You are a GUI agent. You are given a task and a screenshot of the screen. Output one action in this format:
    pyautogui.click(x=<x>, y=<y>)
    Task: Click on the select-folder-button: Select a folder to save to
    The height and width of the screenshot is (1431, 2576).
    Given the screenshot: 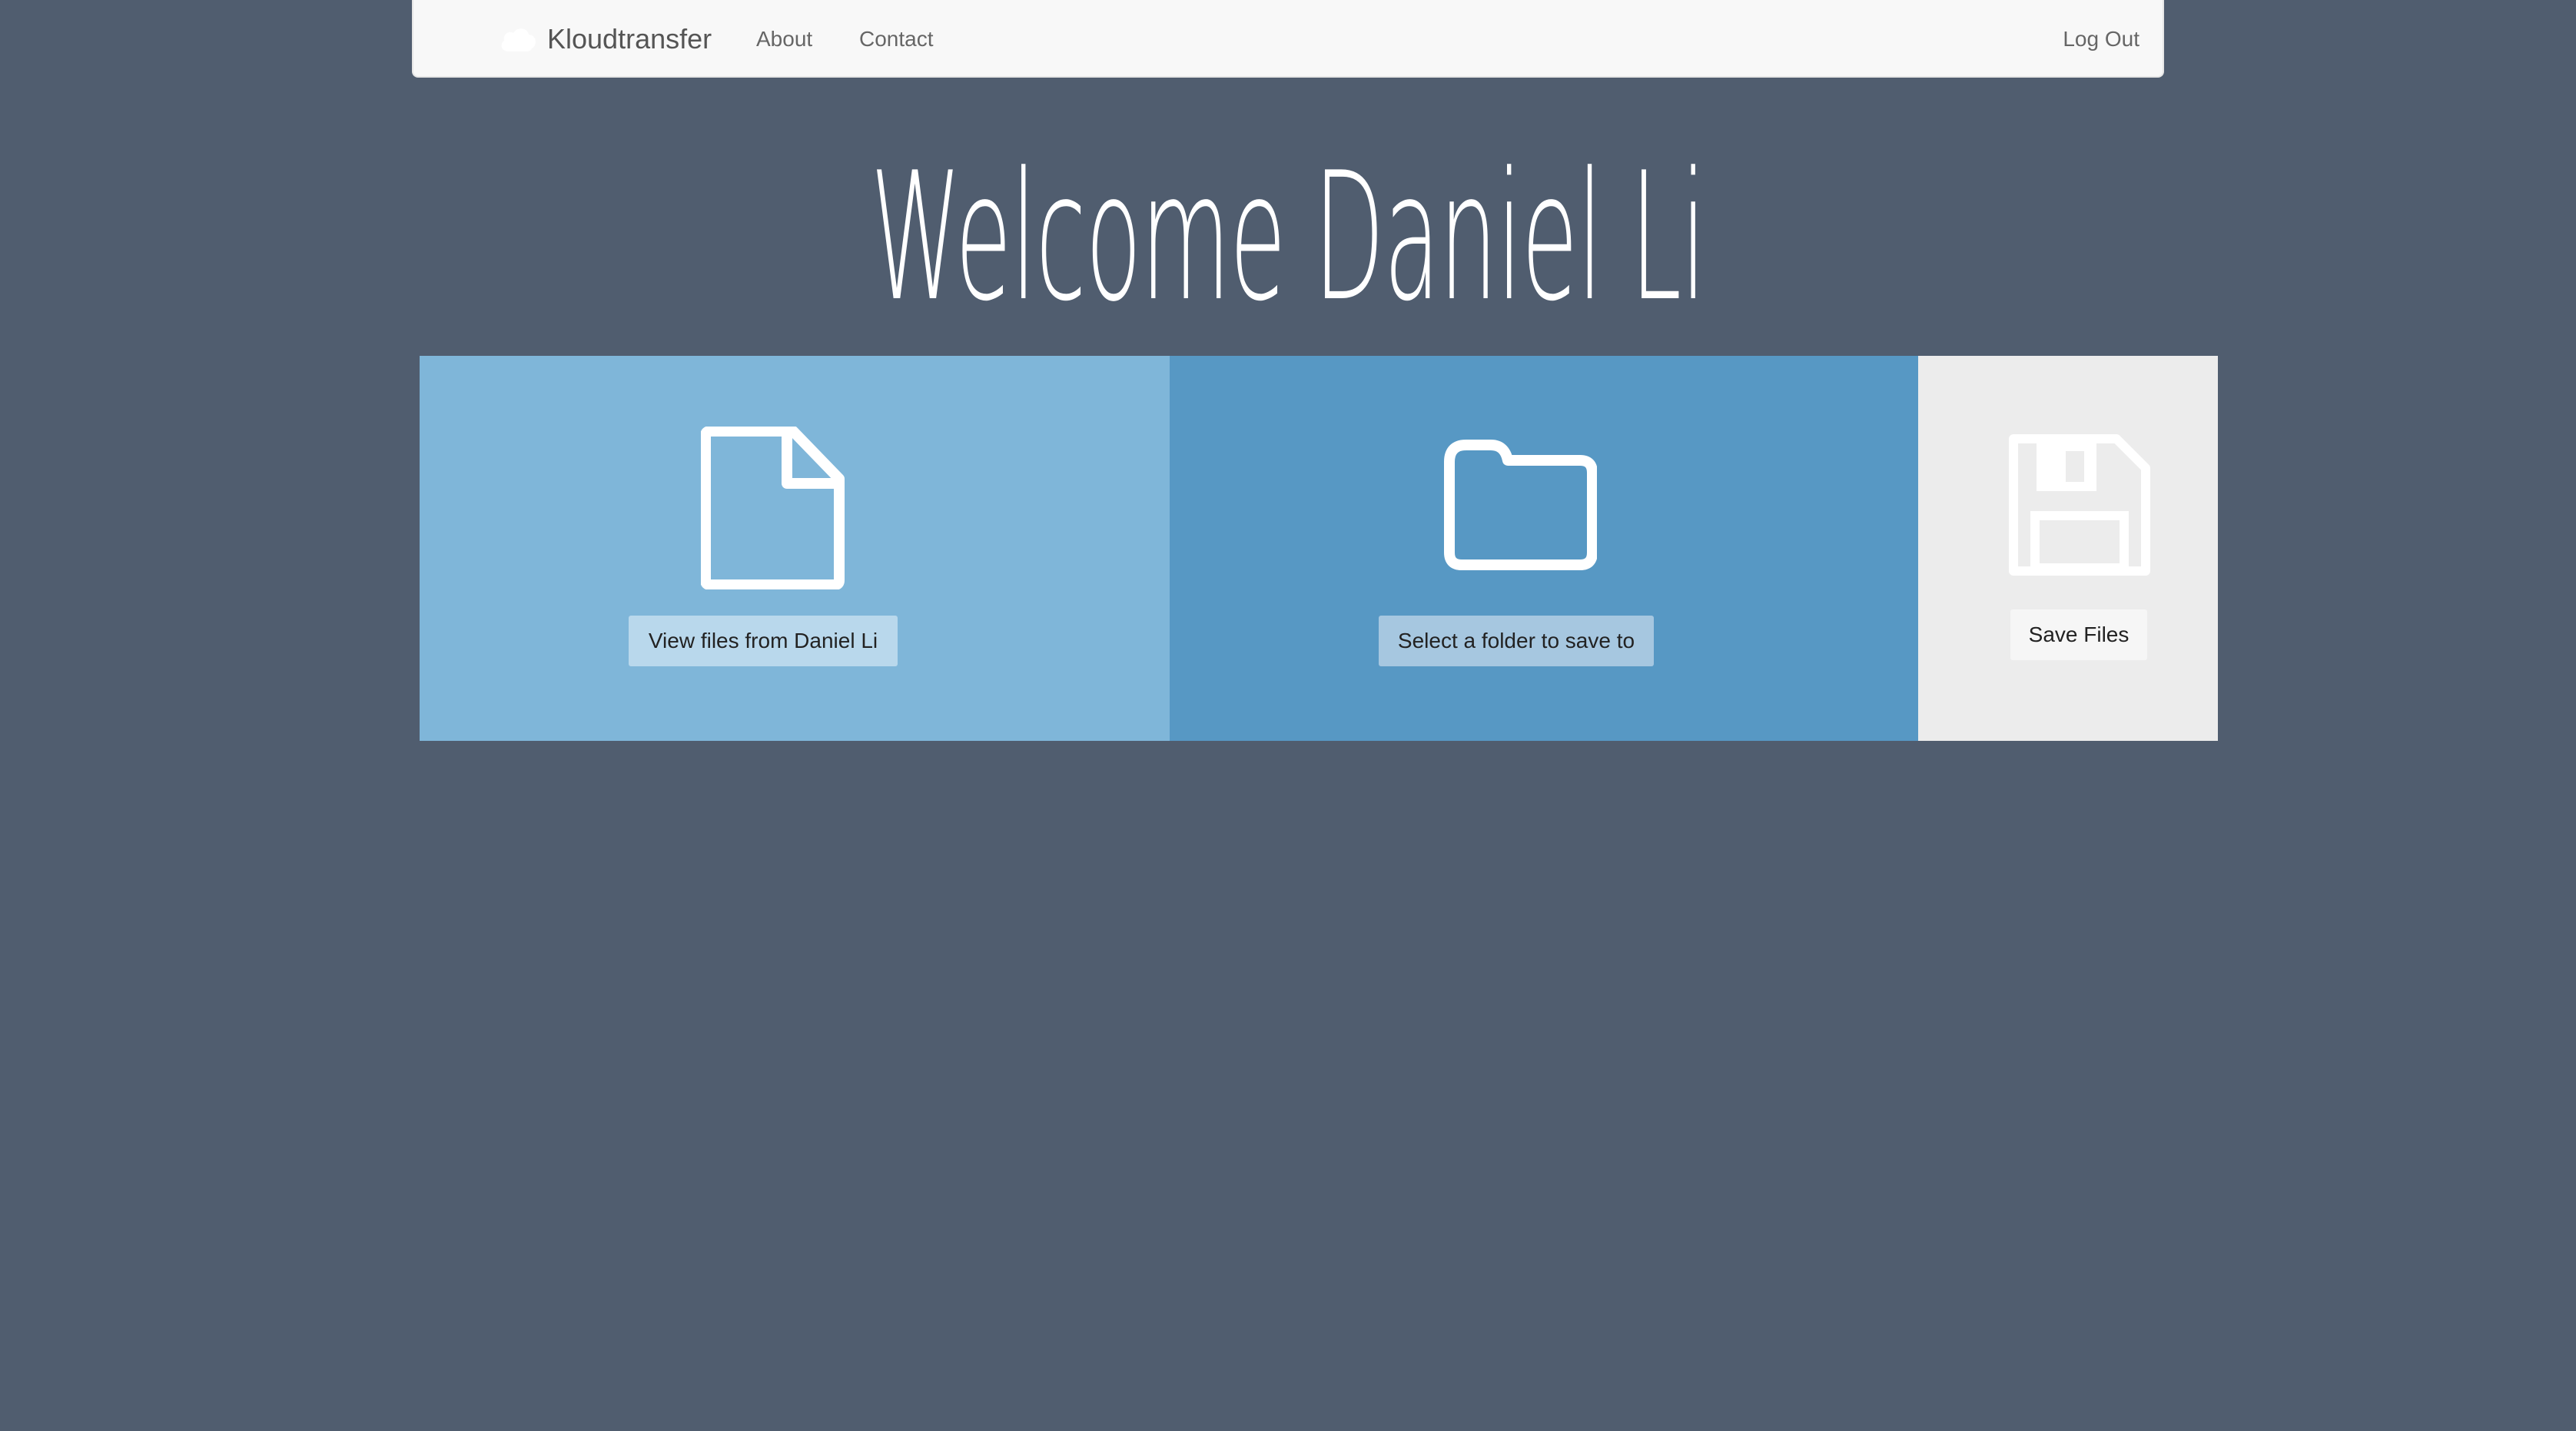 What is the action you would take?
    pyautogui.click(x=1516, y=641)
    